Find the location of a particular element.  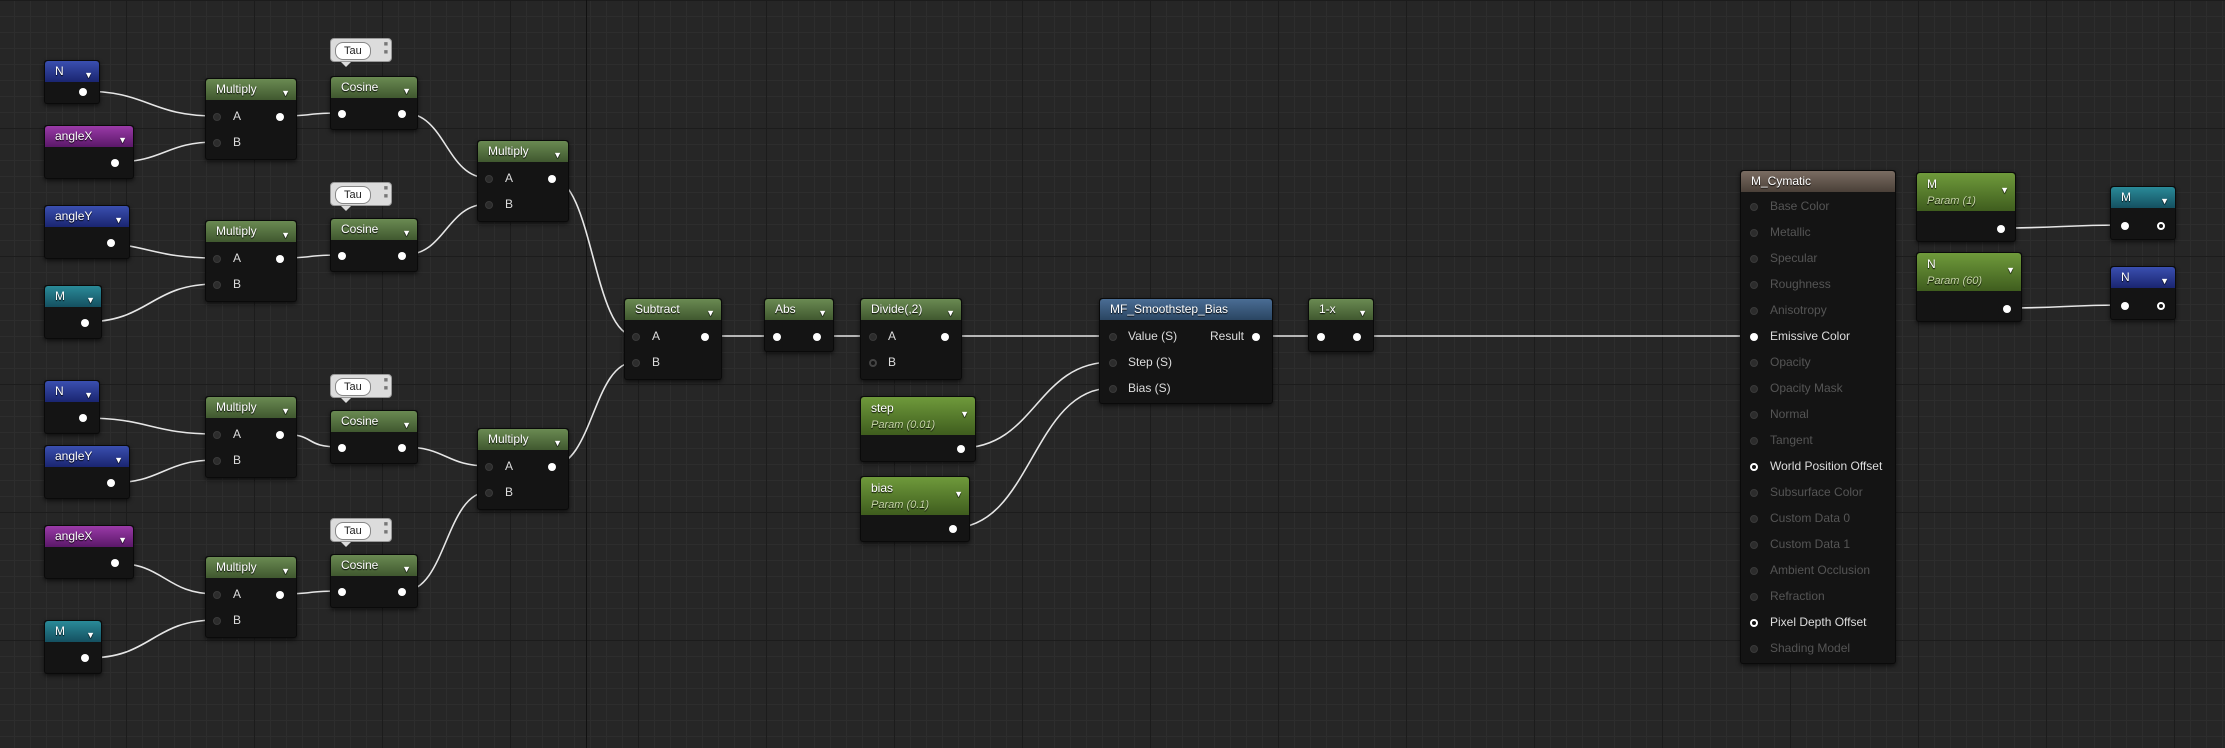

node-multiply-3: Multiply ▼ A B is located at coordinates (251, 437).